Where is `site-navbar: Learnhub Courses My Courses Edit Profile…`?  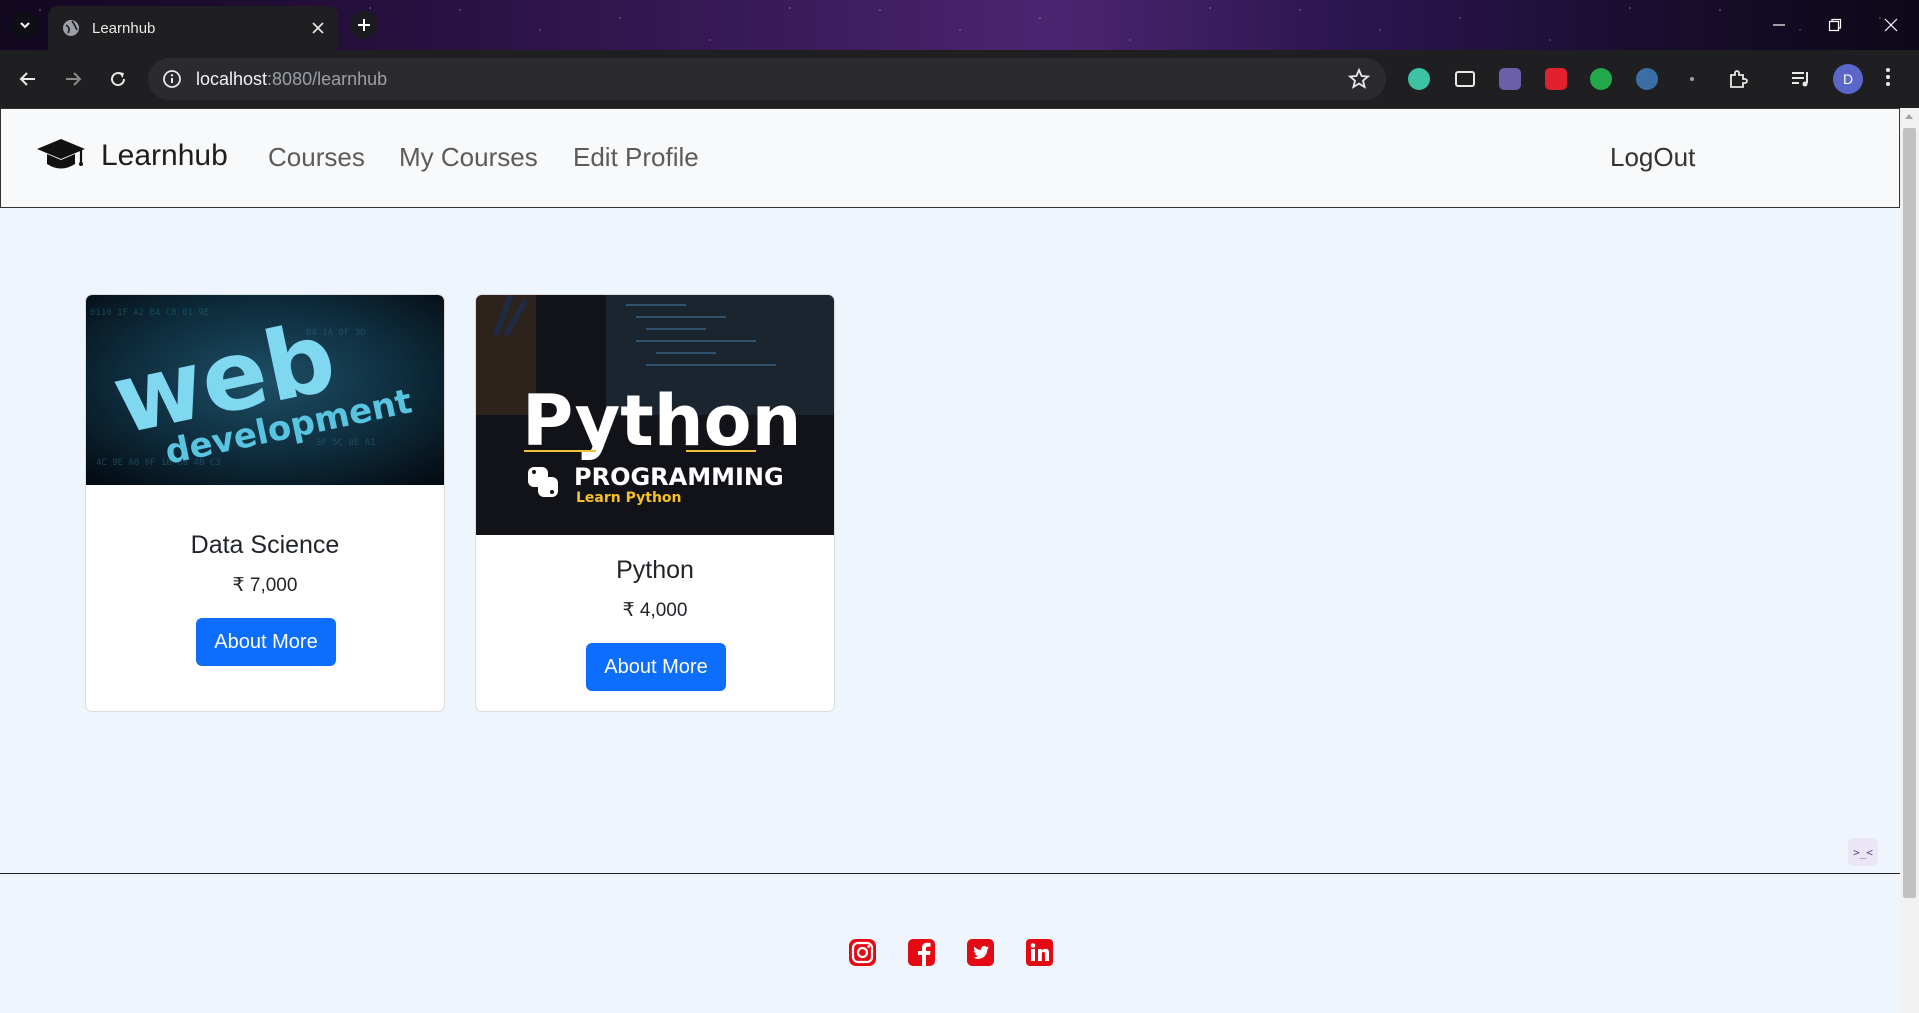
site-navbar: Learnhub Courses My Courses Edit Profile… is located at coordinates (950, 158).